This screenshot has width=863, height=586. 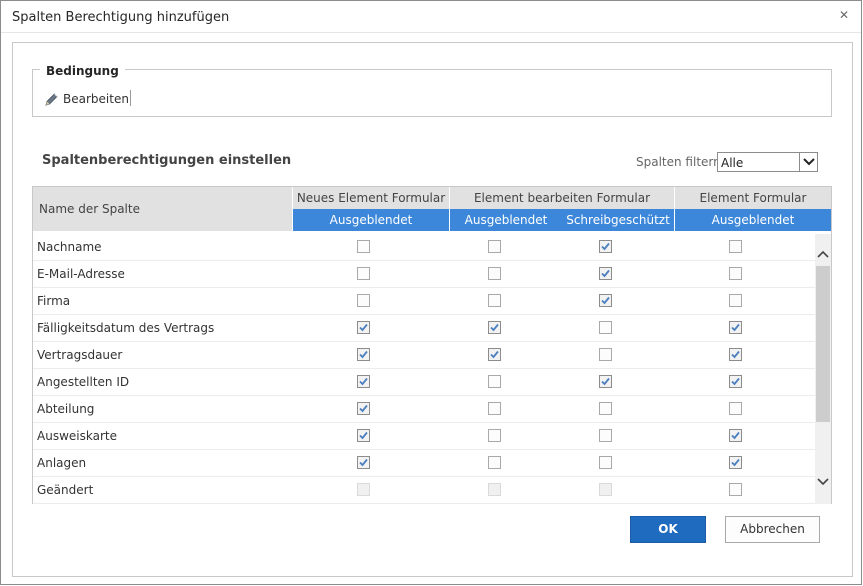 I want to click on column-name: Nachname, so click(x=69, y=247).